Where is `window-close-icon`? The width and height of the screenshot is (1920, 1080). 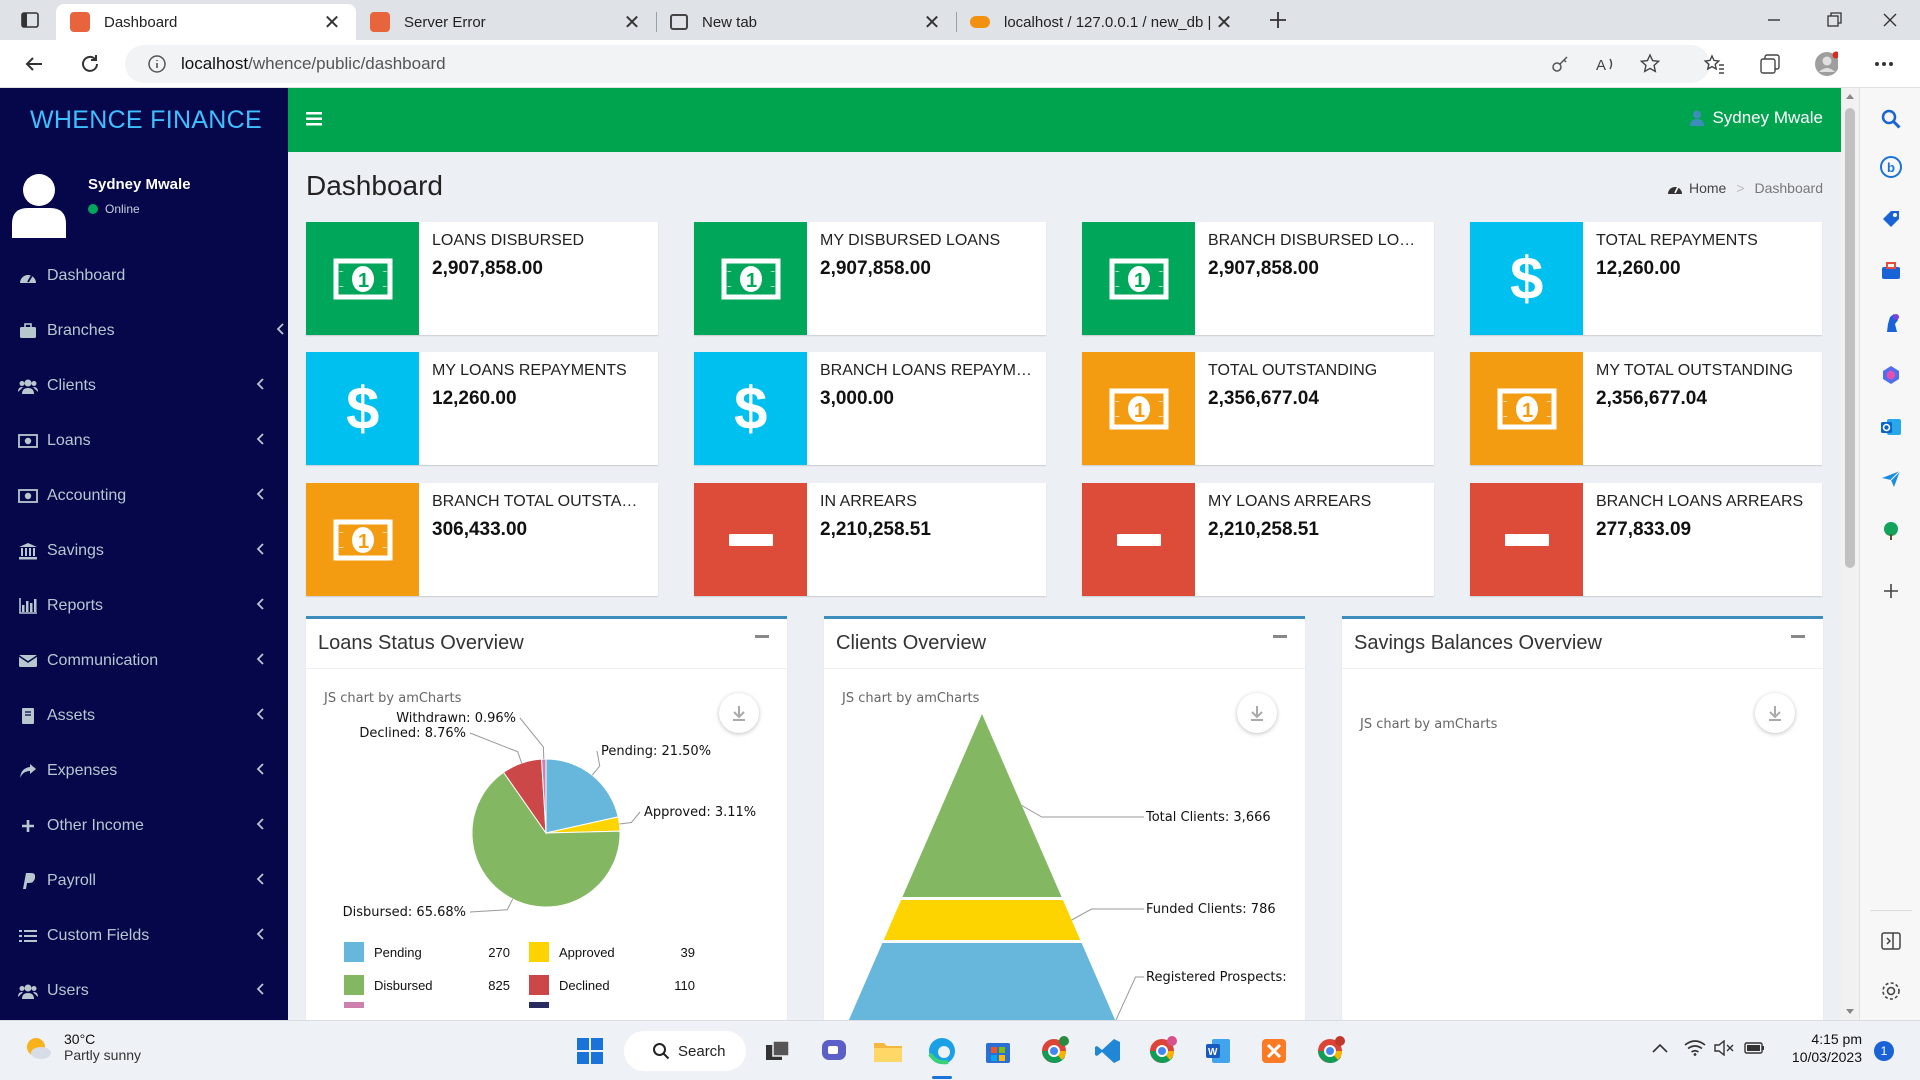 window-close-icon is located at coordinates (1890, 20).